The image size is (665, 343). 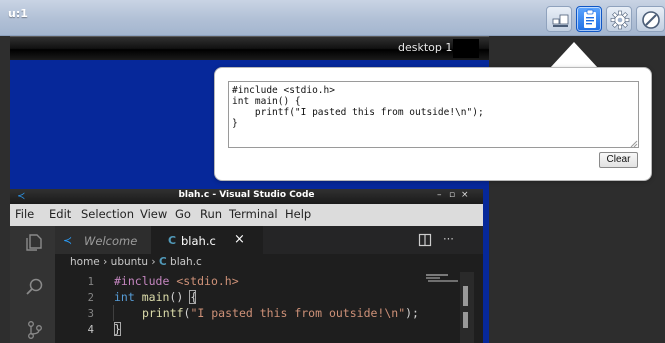 I want to click on code-function: main, so click(x=155, y=297).